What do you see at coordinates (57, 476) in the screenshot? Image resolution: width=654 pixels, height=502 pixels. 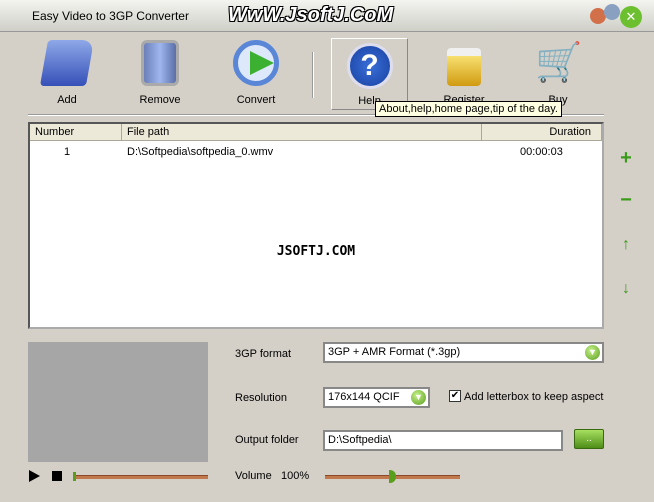 I see `stop-button` at bounding box center [57, 476].